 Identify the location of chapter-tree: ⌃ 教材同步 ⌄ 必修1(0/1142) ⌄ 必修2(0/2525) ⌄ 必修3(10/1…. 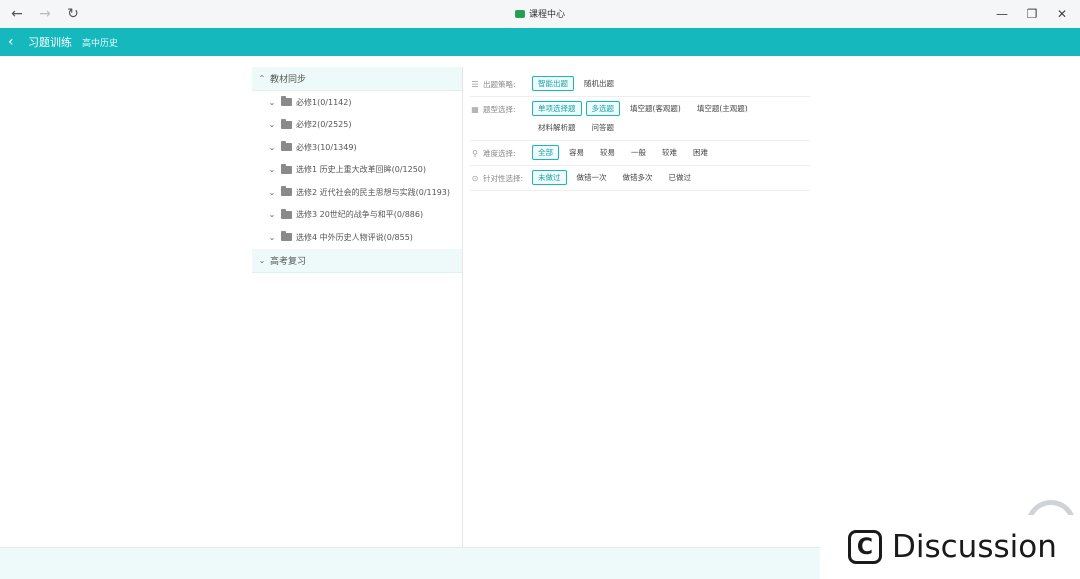
(357, 170).